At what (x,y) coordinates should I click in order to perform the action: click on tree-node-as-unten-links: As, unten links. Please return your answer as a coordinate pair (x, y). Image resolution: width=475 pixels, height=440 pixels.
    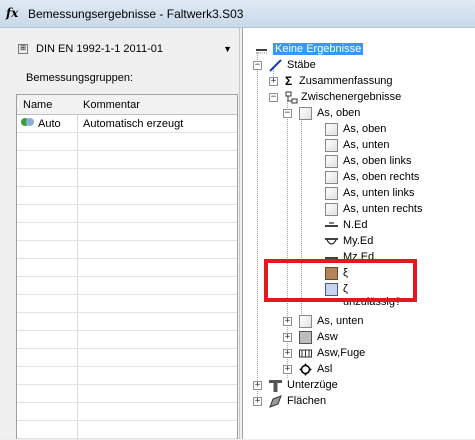
    Looking at the image, I should click on (393, 194).